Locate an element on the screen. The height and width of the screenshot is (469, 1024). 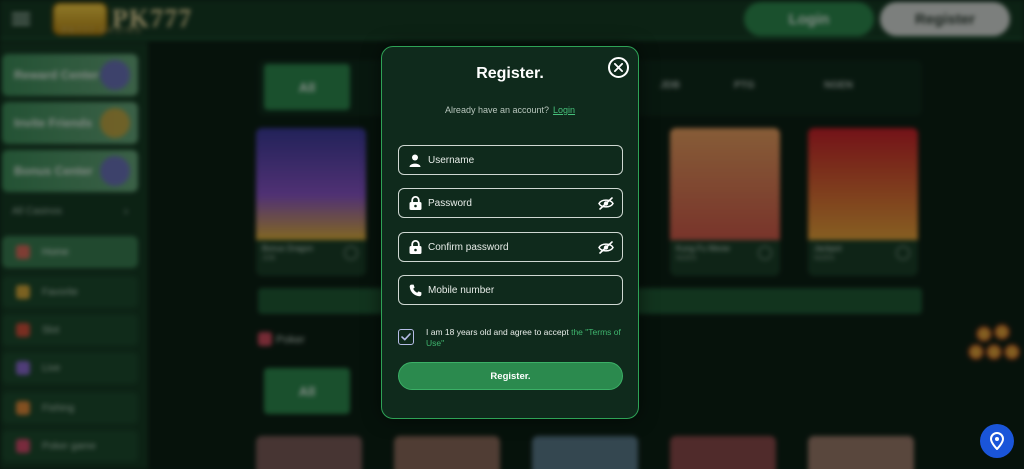
have-account-row: Already have an account? Login is located at coordinates (510, 110).